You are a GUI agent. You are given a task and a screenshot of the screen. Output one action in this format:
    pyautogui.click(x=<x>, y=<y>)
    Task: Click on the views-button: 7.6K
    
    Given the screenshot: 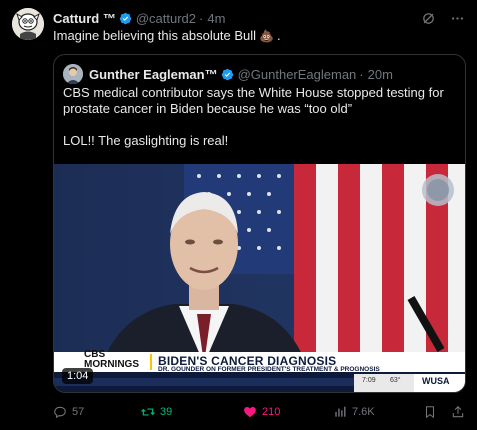 What is the action you would take?
    pyautogui.click(x=373, y=412)
    